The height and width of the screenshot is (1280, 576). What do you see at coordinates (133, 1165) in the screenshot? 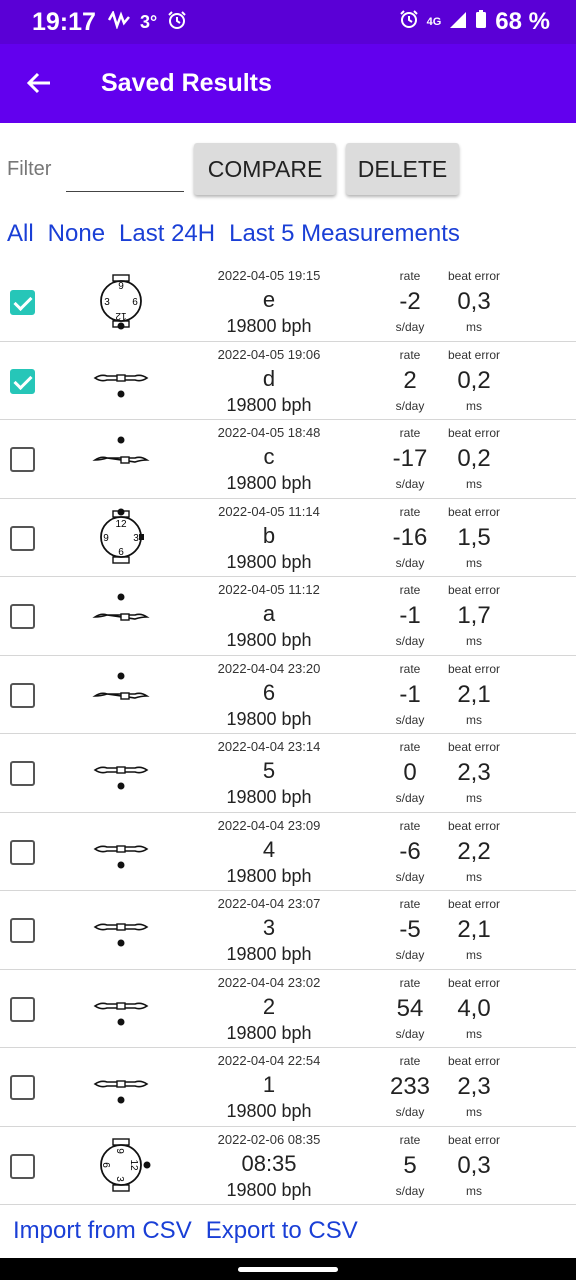
I see `svg-text: 12` at bounding box center [133, 1165].